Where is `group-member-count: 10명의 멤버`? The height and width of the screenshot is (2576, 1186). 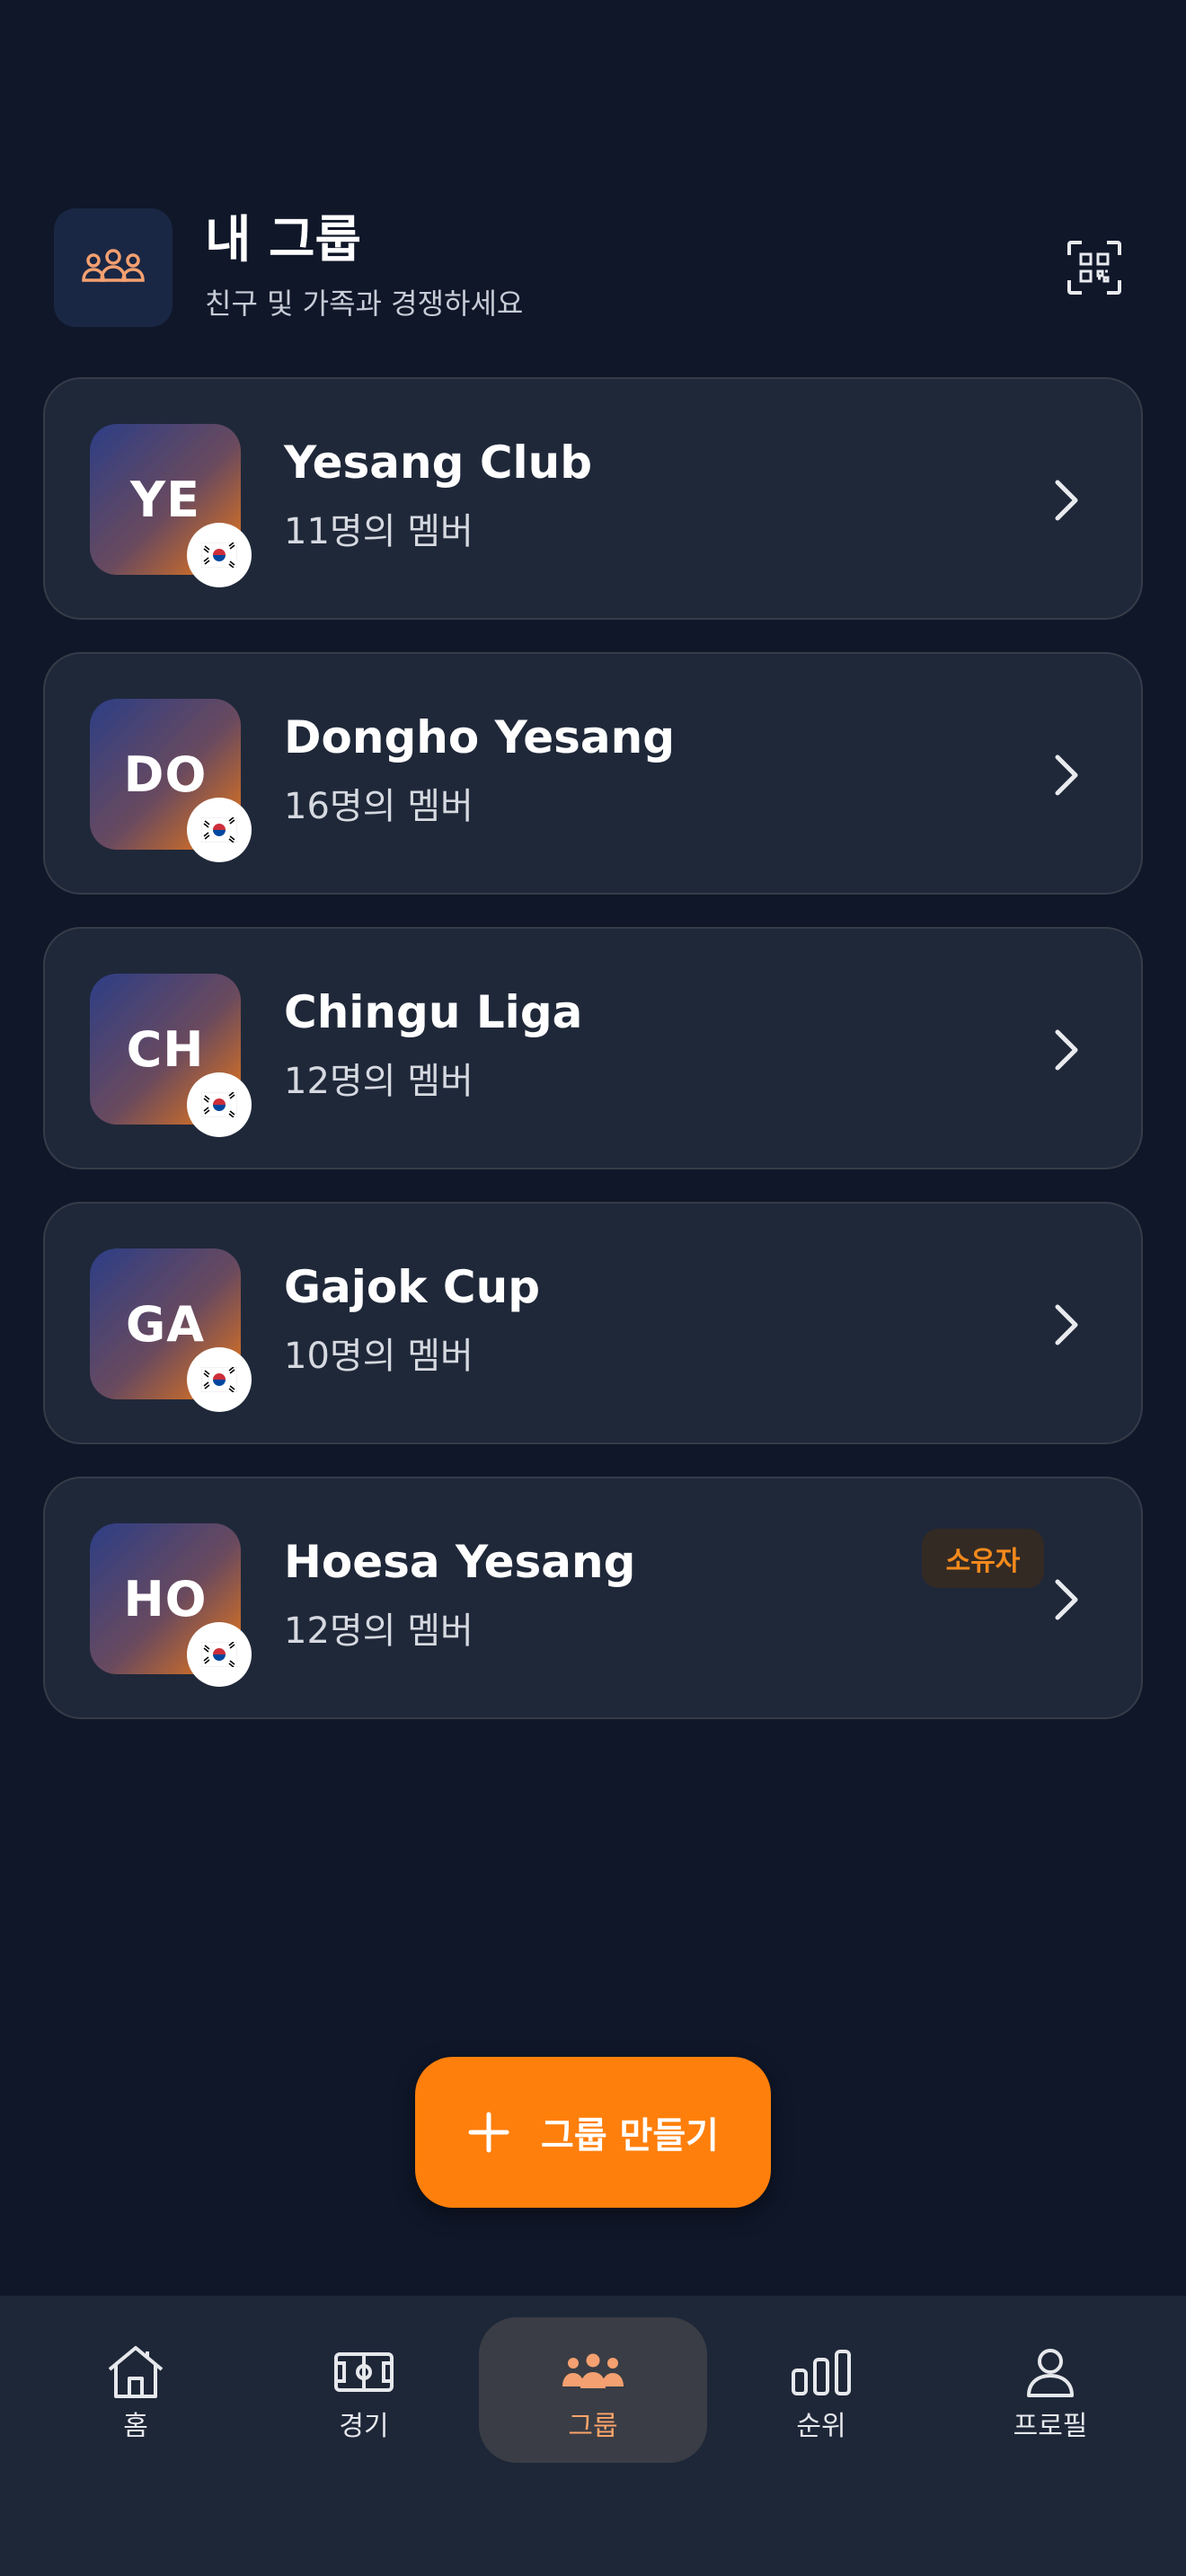 group-member-count: 10명의 멤버 is located at coordinates (379, 1356).